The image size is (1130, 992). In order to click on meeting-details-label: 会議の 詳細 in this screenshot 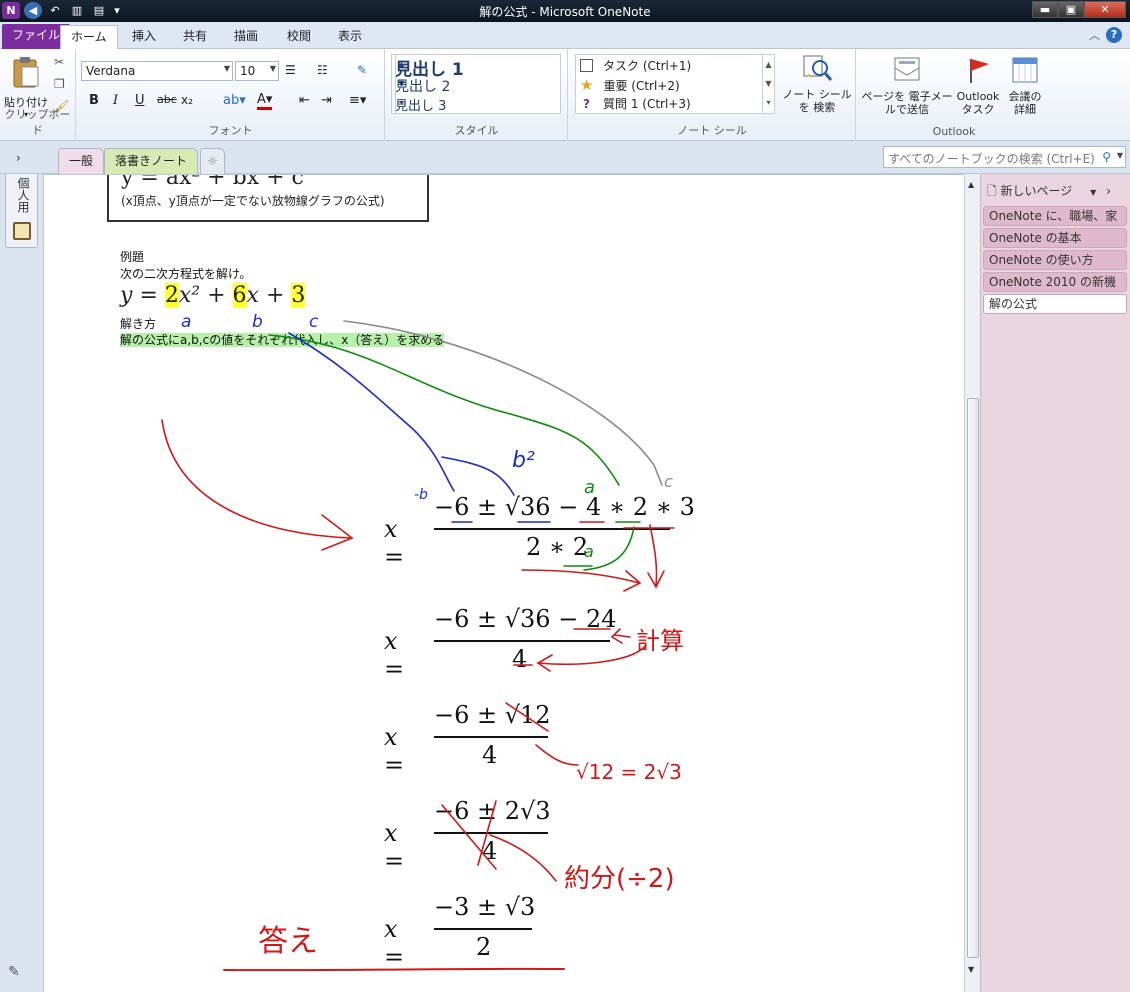, I will do `click(1025, 103)`.